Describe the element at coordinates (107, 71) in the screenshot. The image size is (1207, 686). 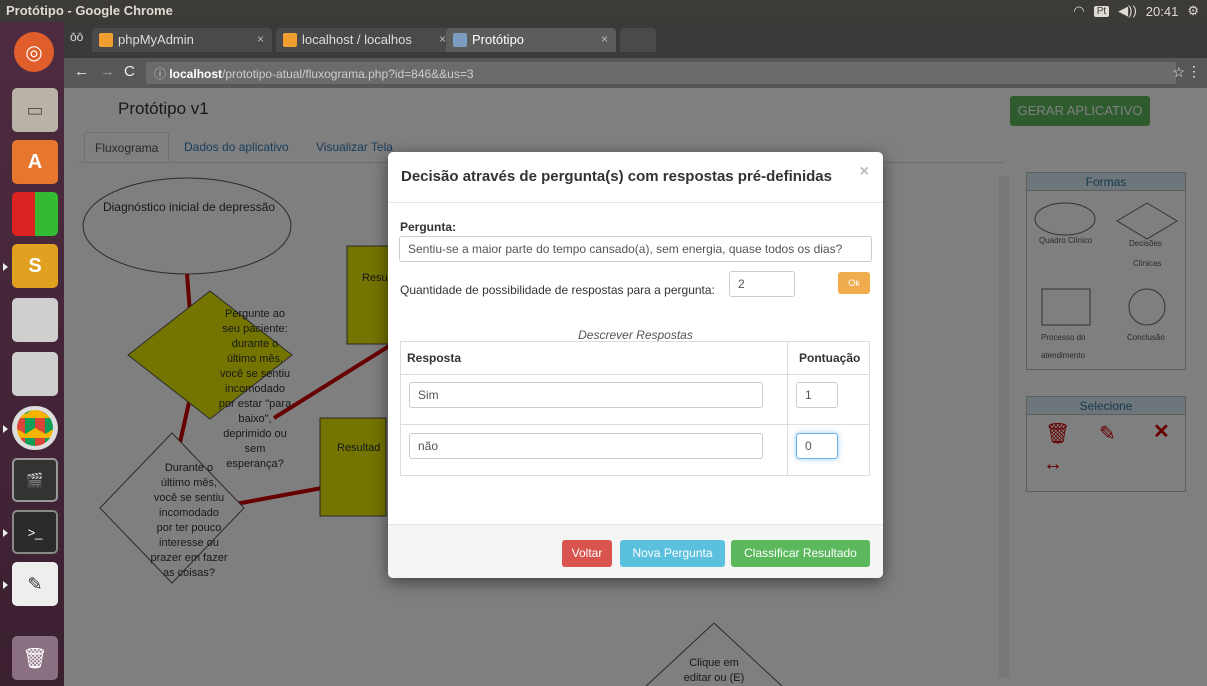
I see `forward-icon: →` at that location.